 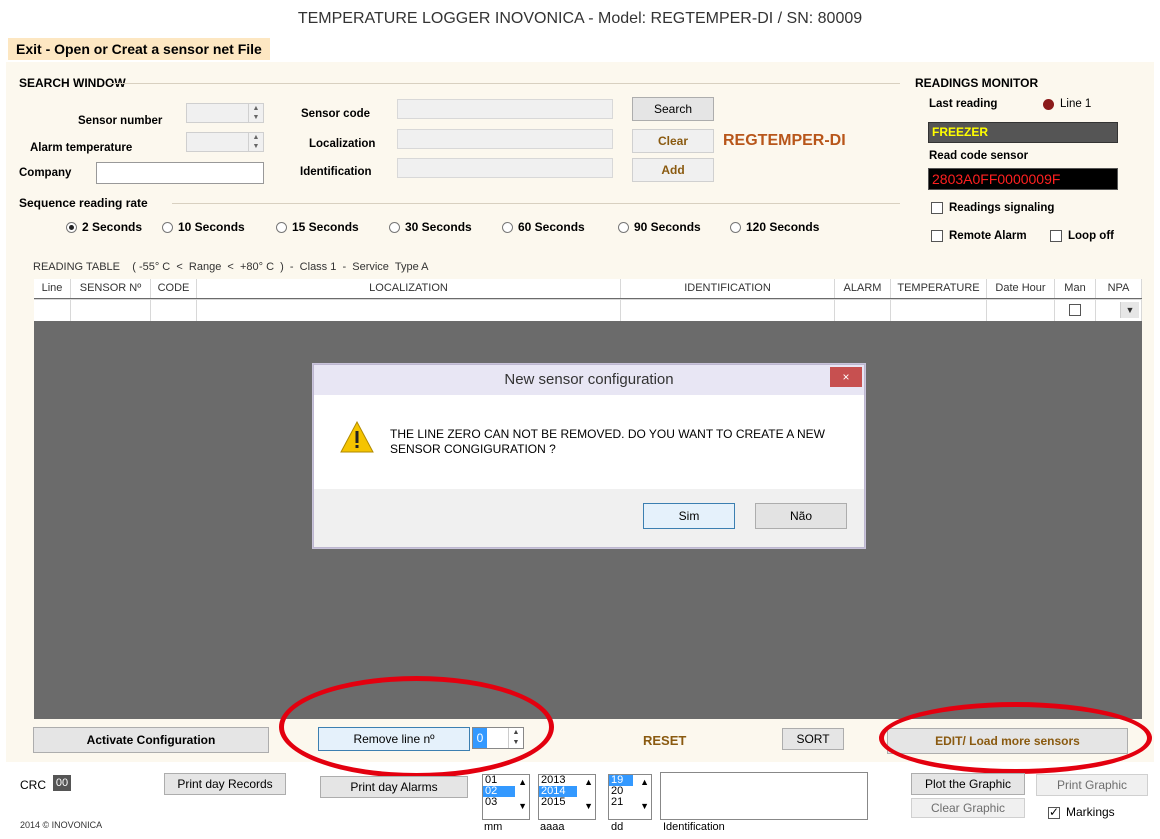 I want to click on loop-off-label: Loop off, so click(x=1091, y=236).